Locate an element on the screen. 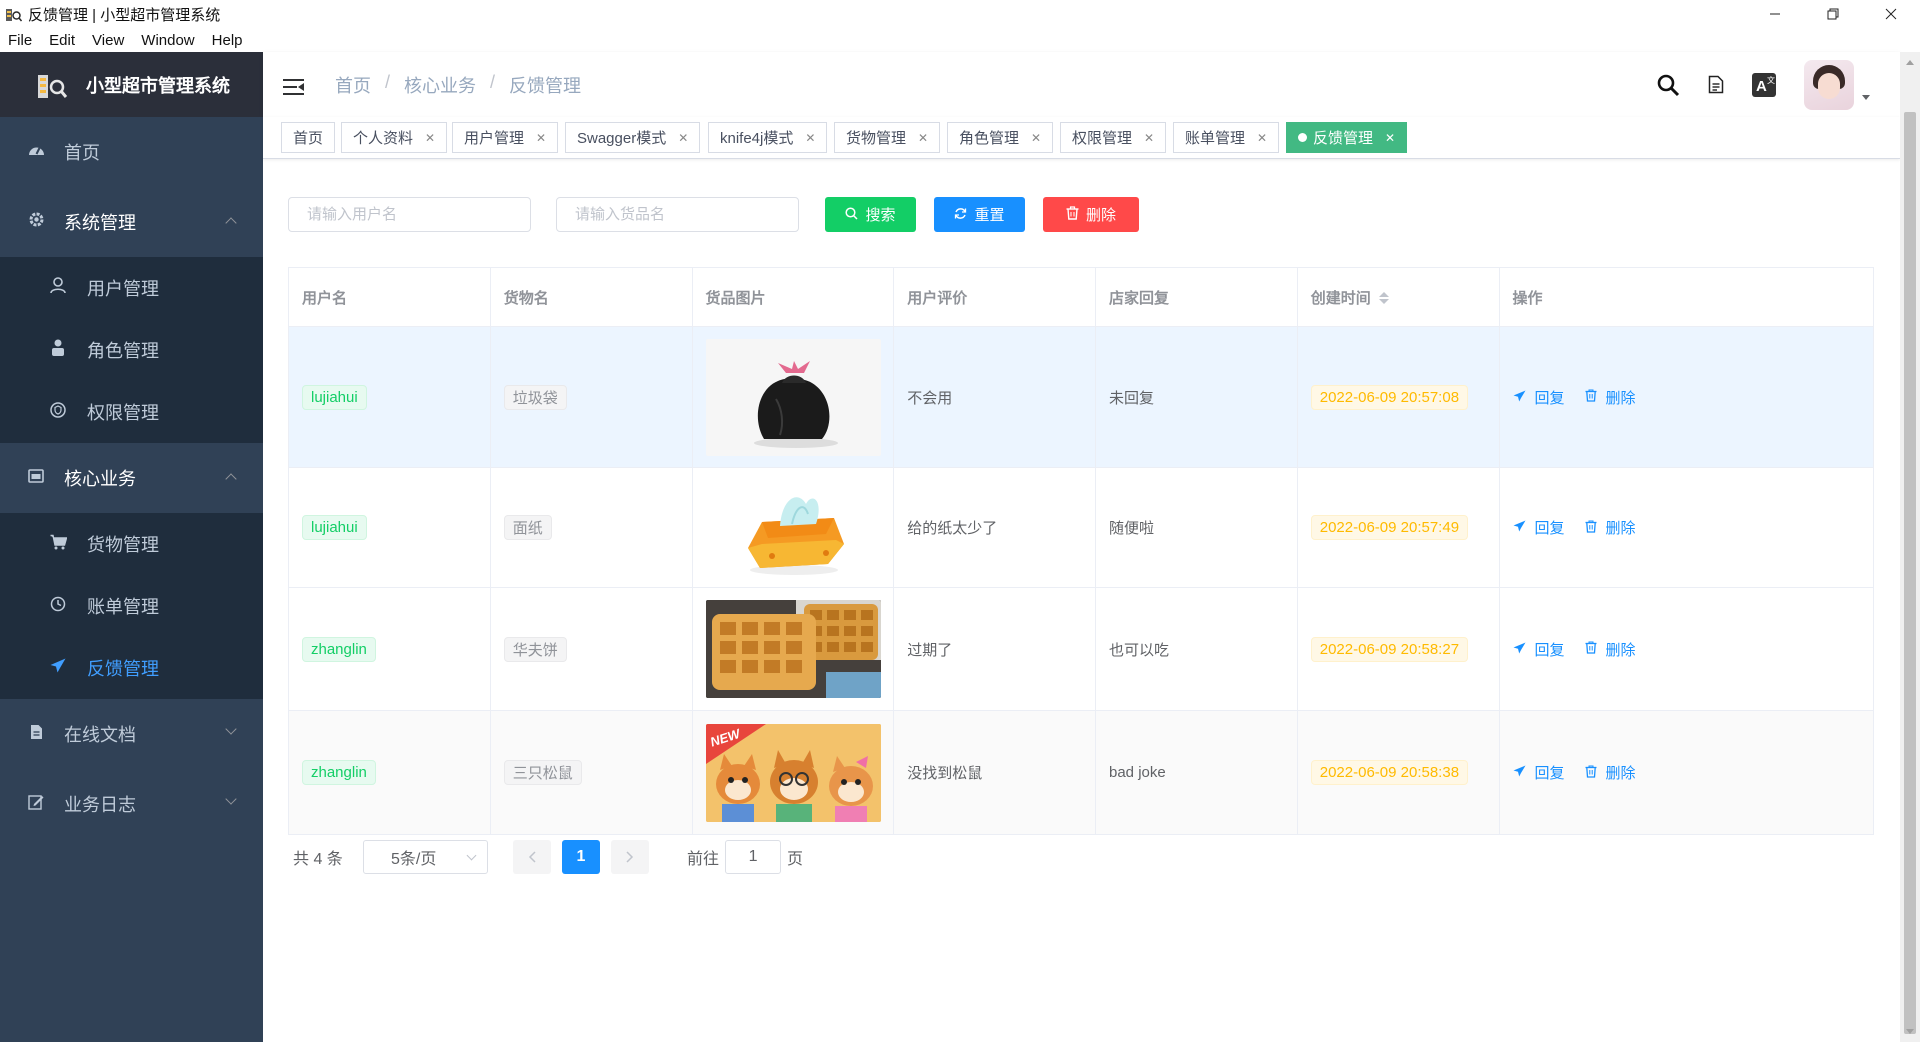 The height and width of the screenshot is (1042, 1920). tag-goods-management: 货物管理 ✕ is located at coordinates (887, 137).